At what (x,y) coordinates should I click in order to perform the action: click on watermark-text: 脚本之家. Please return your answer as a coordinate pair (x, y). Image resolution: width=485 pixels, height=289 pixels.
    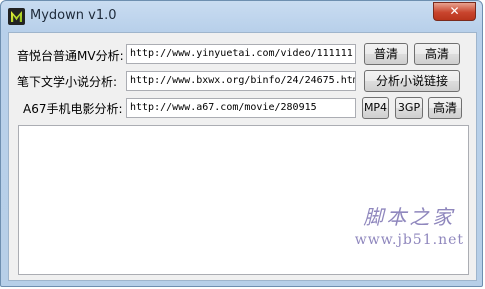
    Looking at the image, I should click on (409, 217).